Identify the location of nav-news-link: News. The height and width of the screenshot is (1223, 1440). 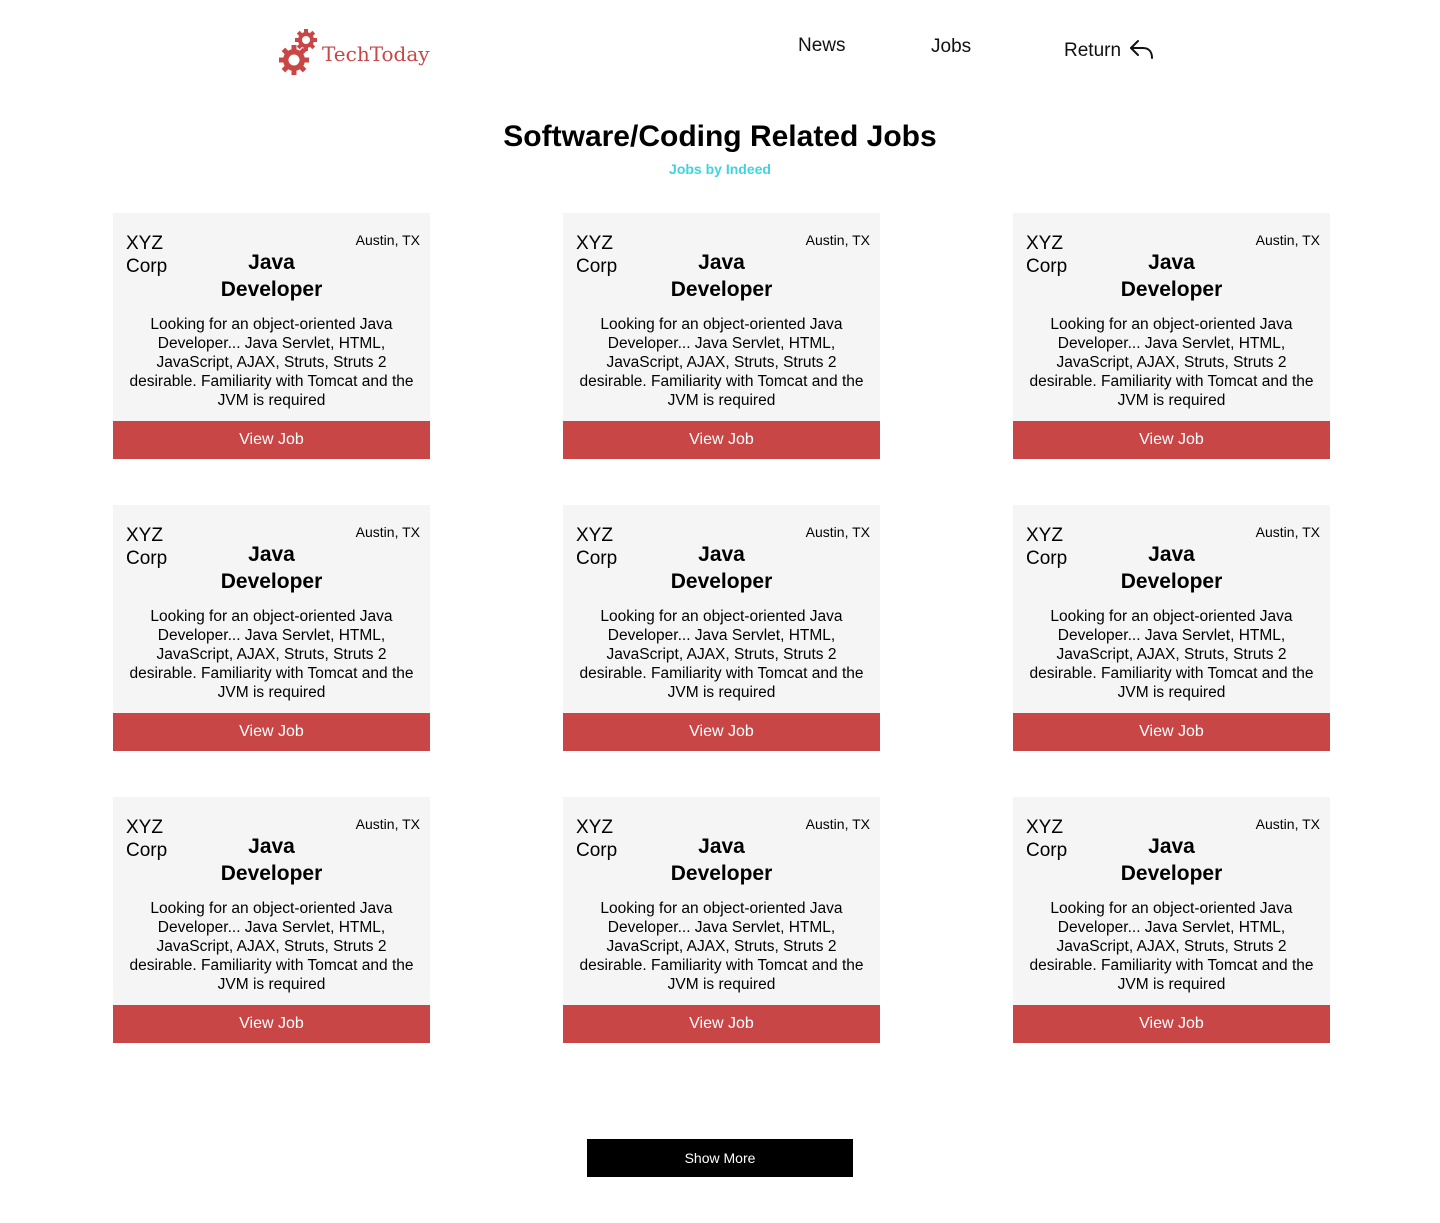
(822, 46).